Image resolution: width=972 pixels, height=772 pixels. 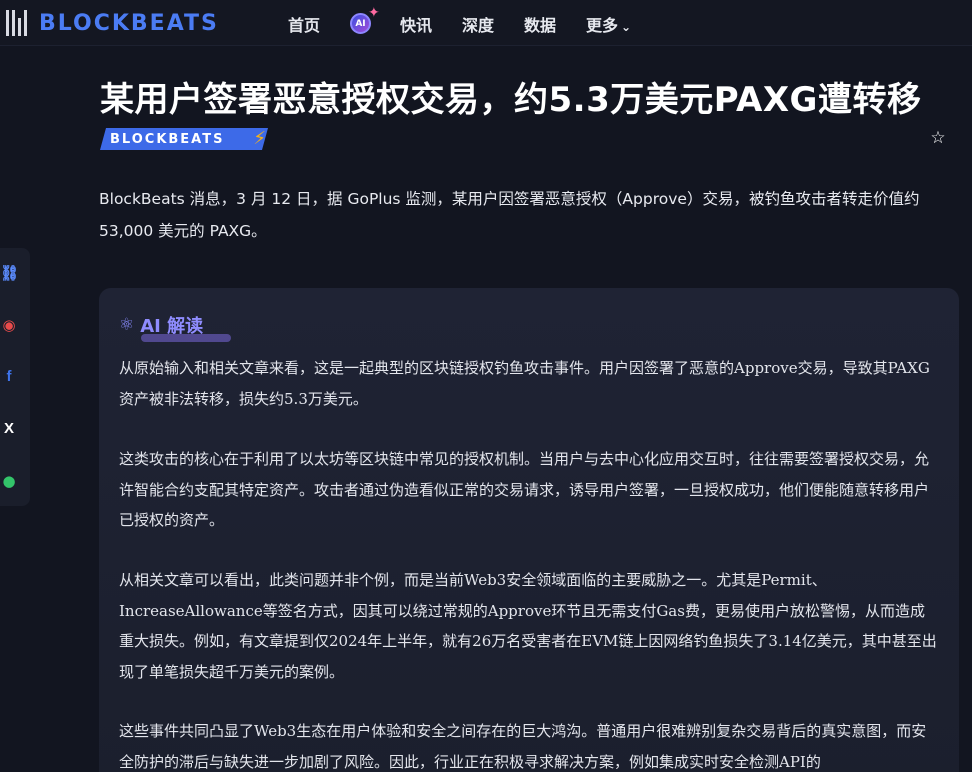 I want to click on share-rail: ⛓ ◉ f X ●, so click(x=15, y=377).